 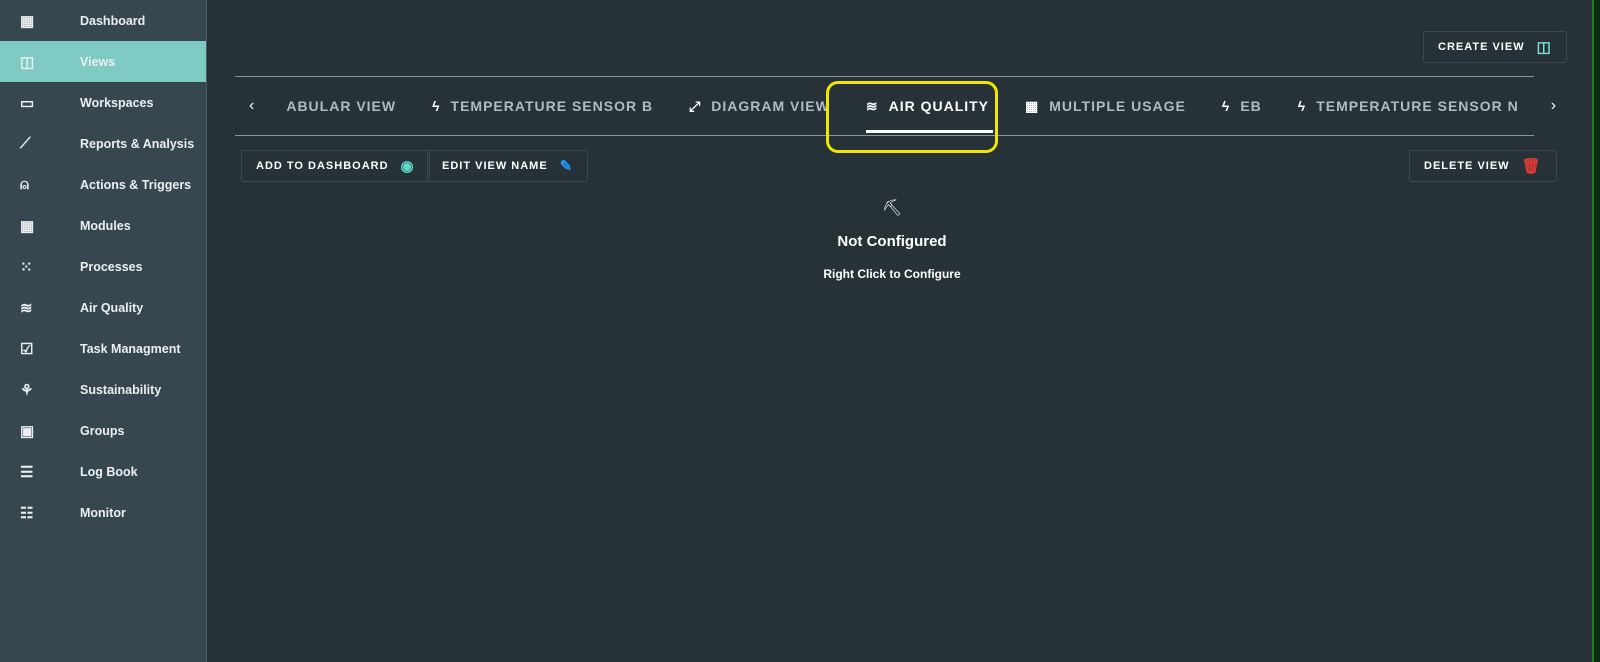 I want to click on sidebar-item-label: Processes, so click(x=111, y=266).